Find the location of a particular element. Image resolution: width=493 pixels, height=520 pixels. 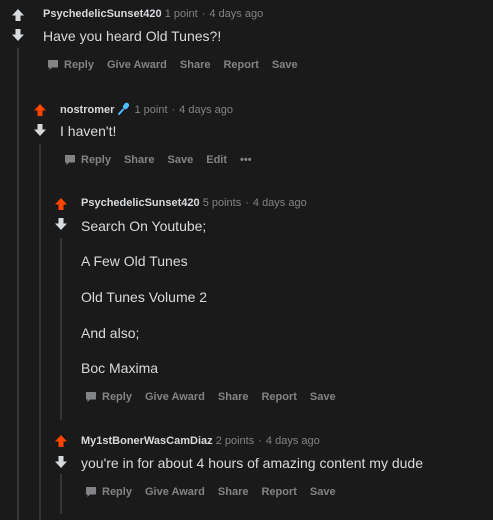

comment-meta: nostromer 1 point · 4 days ago is located at coordinates (146, 110).